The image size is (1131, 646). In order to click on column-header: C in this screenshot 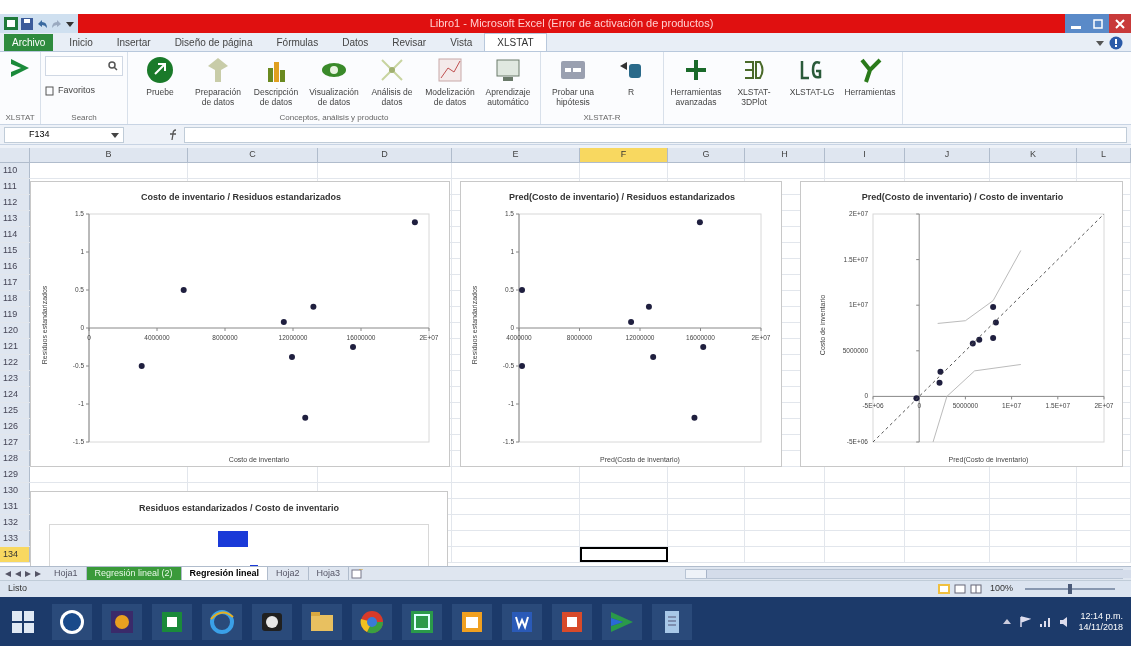, I will do `click(253, 155)`.